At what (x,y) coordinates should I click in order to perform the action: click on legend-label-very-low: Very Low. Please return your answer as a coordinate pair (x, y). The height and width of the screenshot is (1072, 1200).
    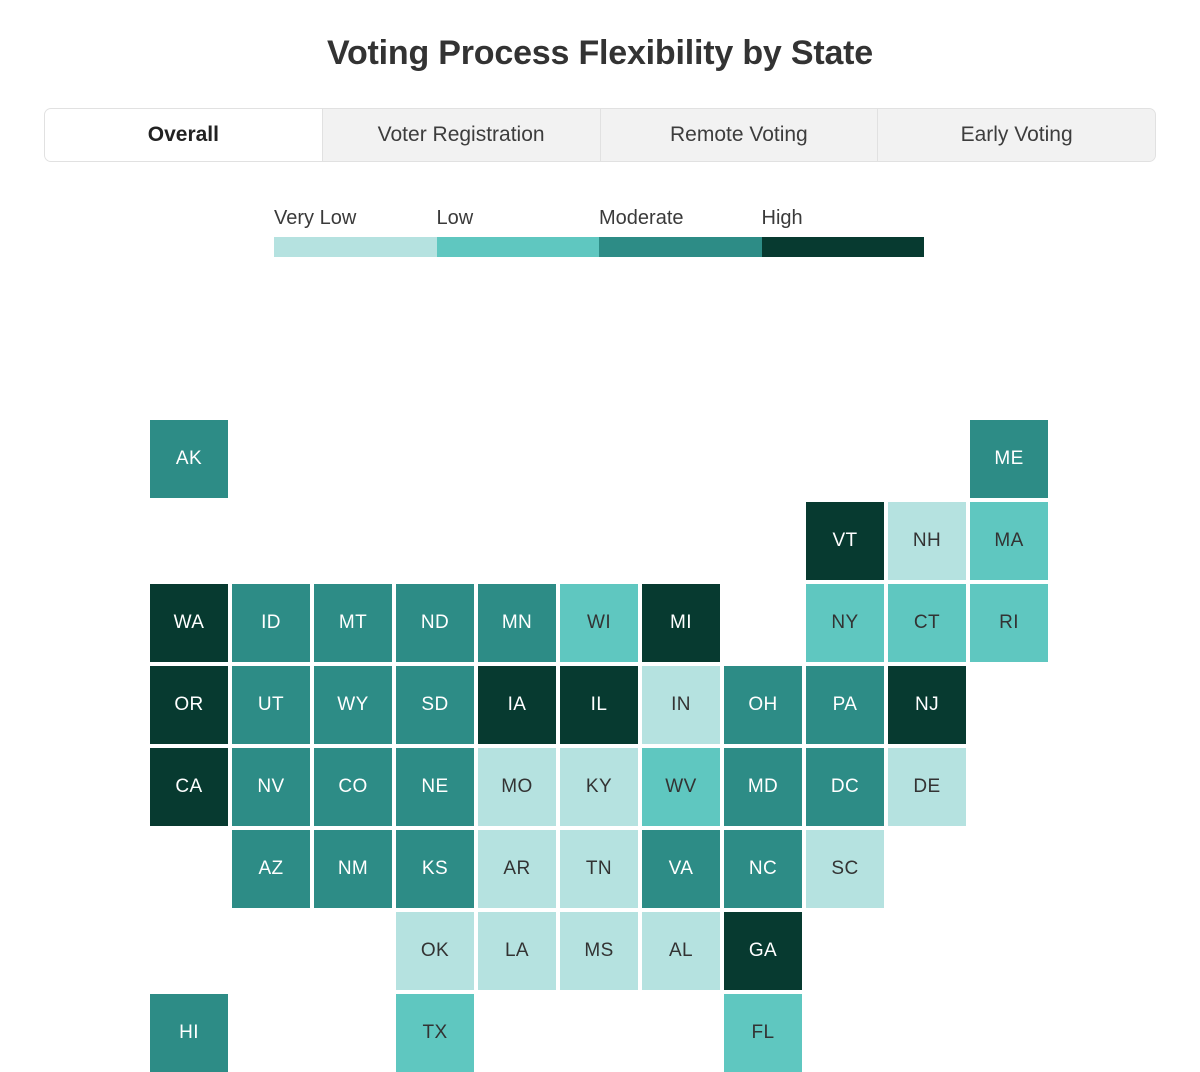
    Looking at the image, I should click on (315, 218).